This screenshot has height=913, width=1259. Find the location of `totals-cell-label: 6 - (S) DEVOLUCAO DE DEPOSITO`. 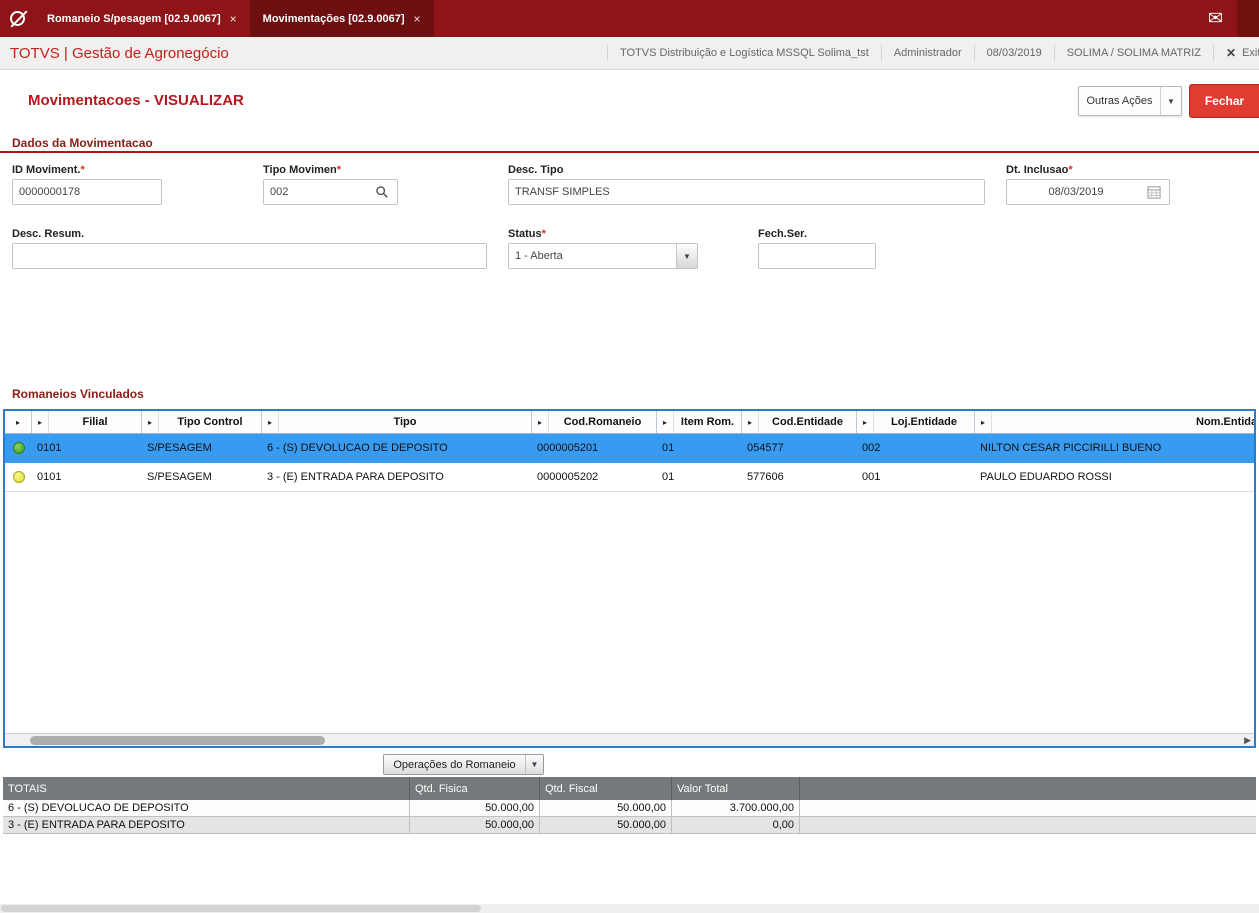

totals-cell-label: 6 - (S) DEVOLUCAO DE DEPOSITO is located at coordinates (206, 808).